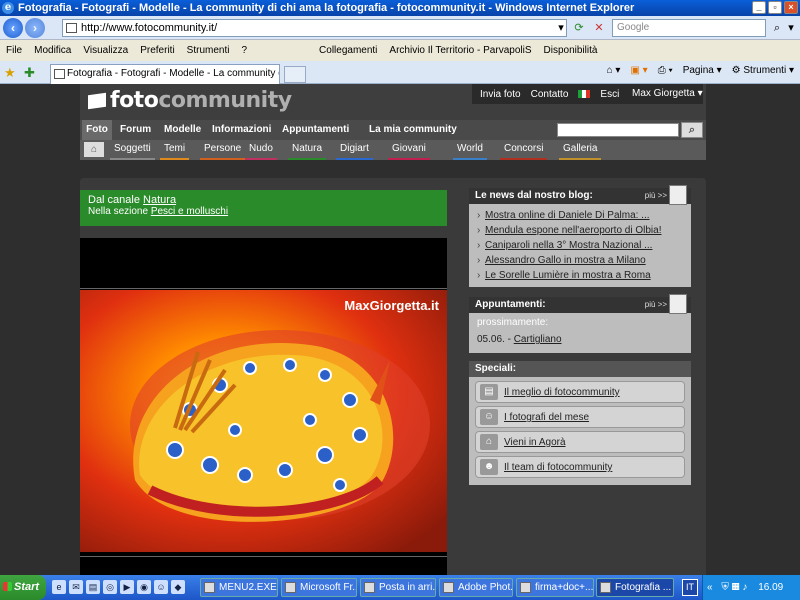  I want to click on italy-flag-icon, so click(584, 94).